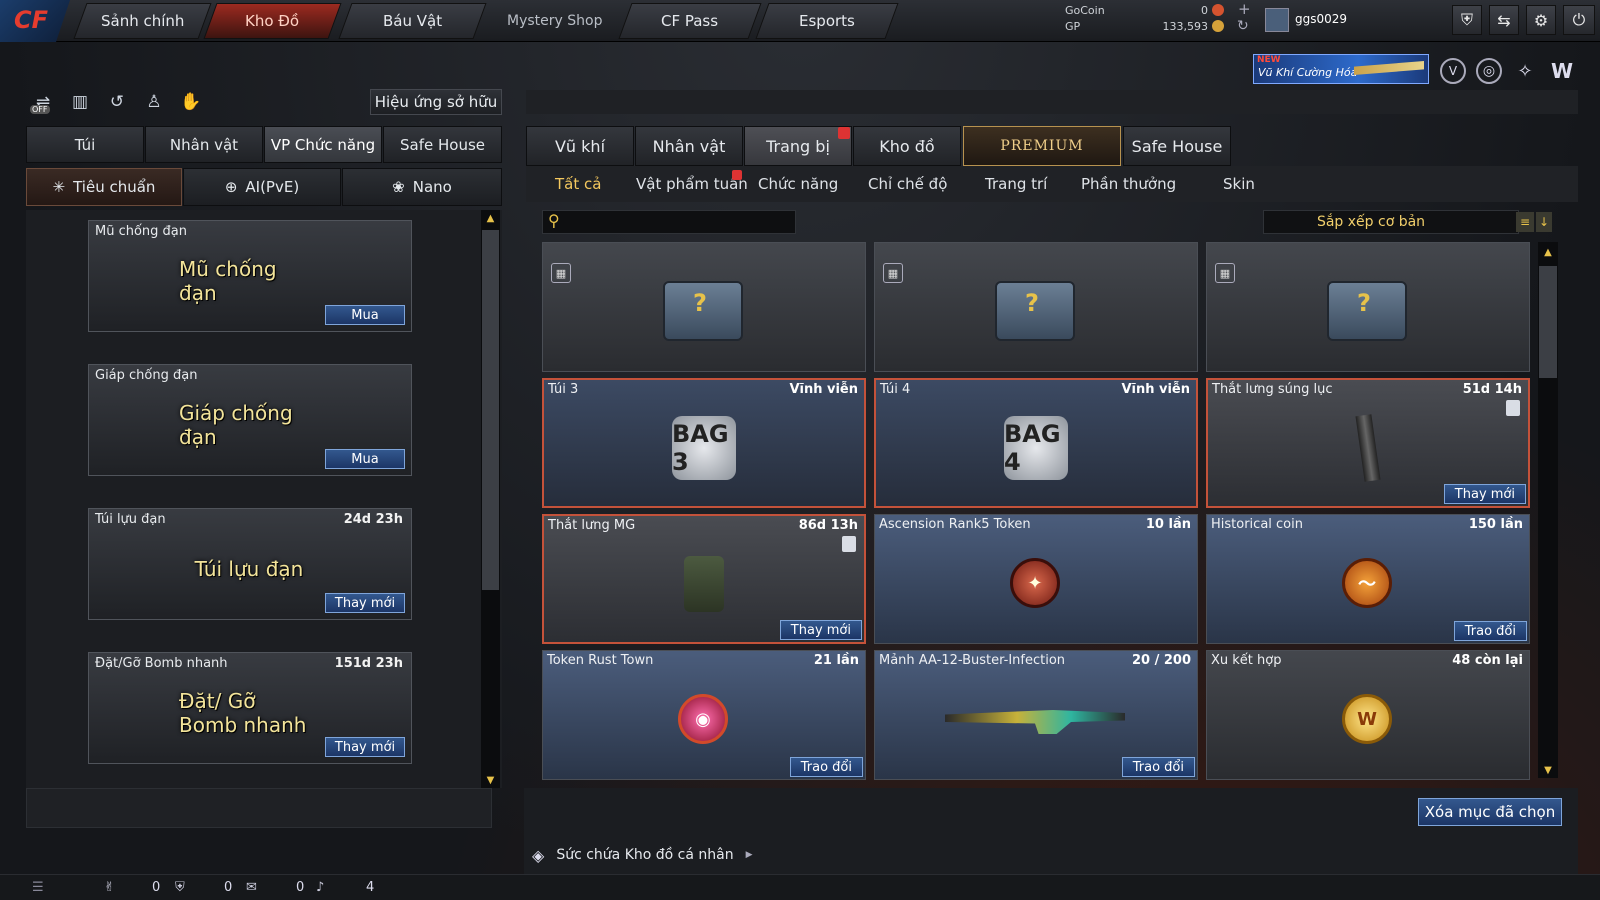 The image size is (1600, 900). I want to click on list-view-icon: ≡, so click(1525, 222).